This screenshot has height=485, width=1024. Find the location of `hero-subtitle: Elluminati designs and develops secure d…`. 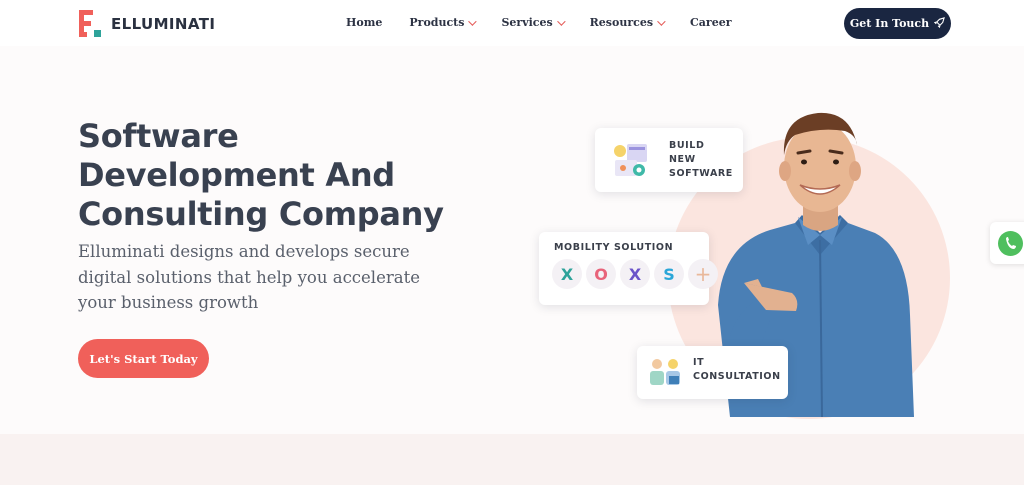

hero-subtitle: Elluminati designs and develops secure d… is located at coordinates (258, 277).